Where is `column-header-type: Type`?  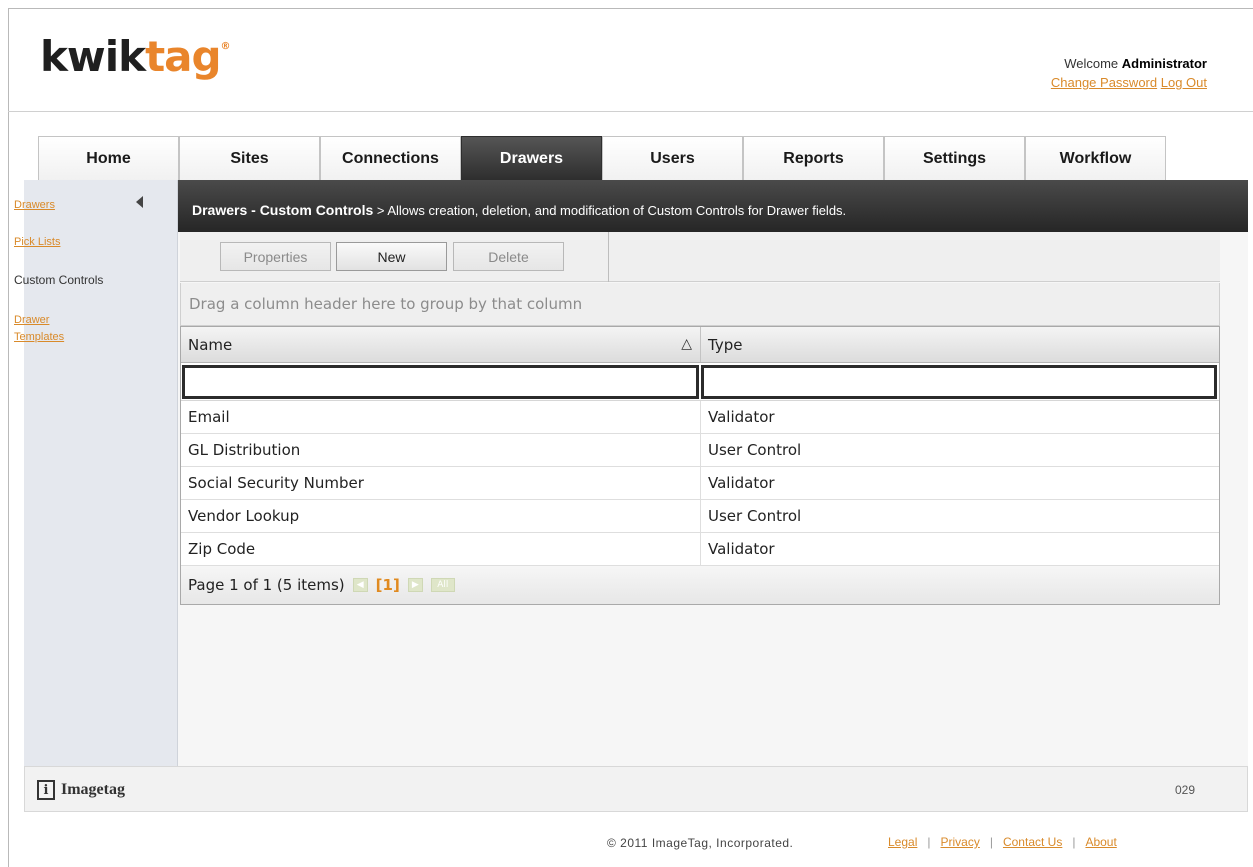
column-header-type: Type is located at coordinates (960, 344).